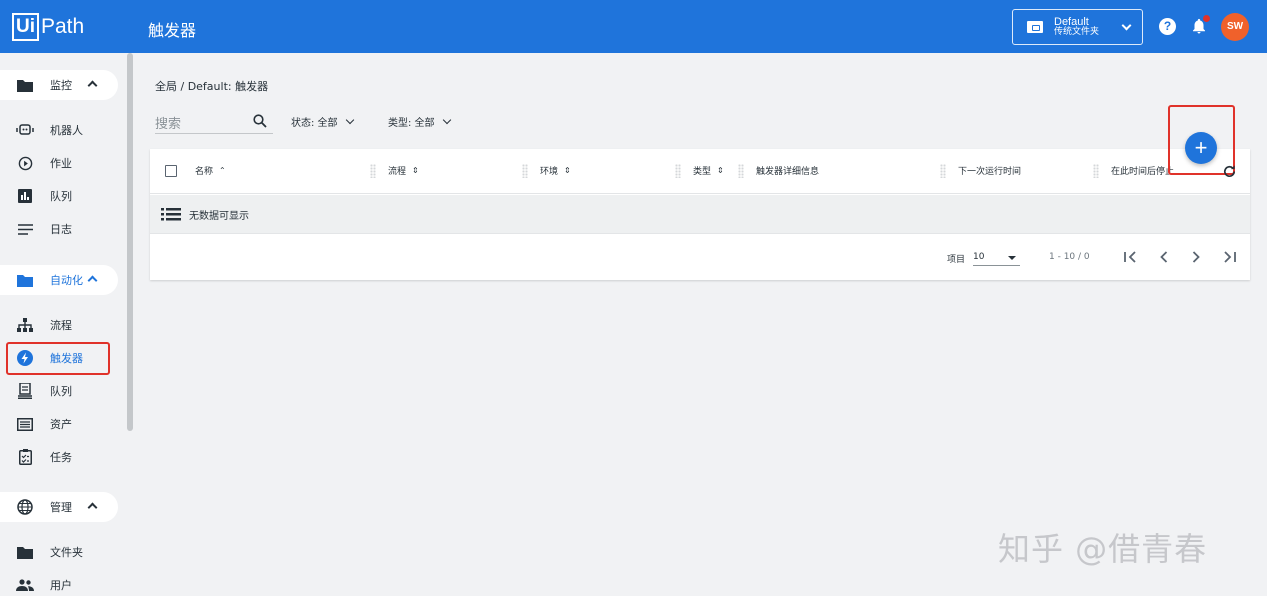 This screenshot has width=1267, height=596. What do you see at coordinates (25, 196) in the screenshot?
I see `bar-chart-icon` at bounding box center [25, 196].